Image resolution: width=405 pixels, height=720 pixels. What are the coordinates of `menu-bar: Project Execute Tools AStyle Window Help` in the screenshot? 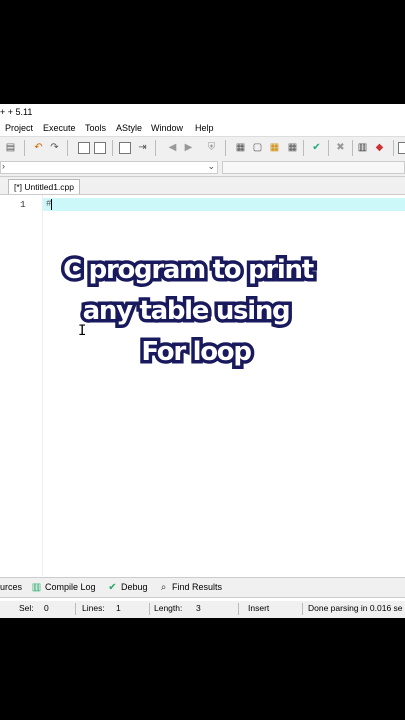 It's located at (202, 128).